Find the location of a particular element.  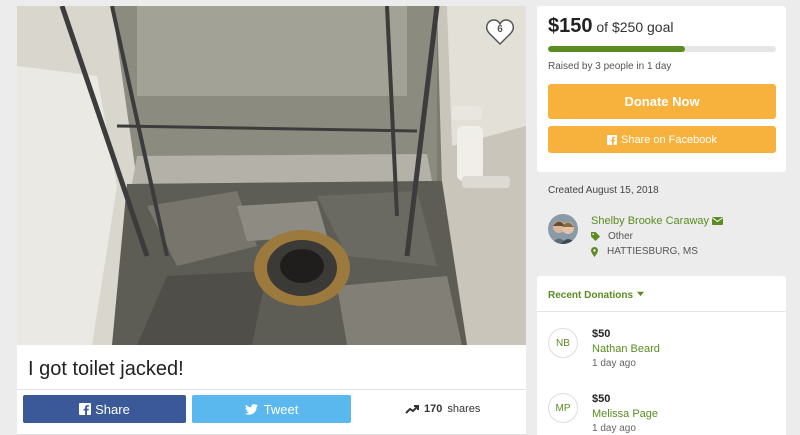

map-pin-icon is located at coordinates (594, 251).